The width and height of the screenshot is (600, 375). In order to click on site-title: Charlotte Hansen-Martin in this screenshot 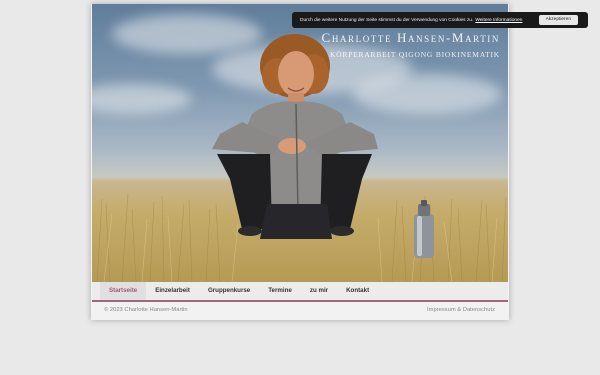, I will do `click(410, 37)`.